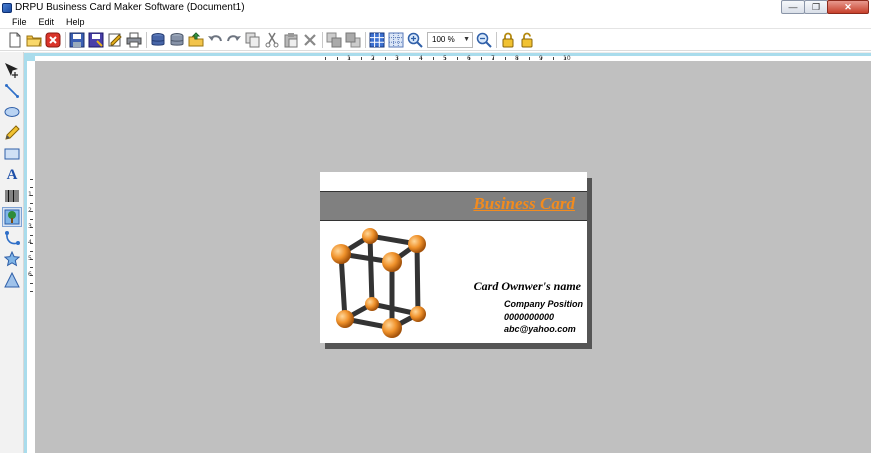  I want to click on database-import-icon, so click(158, 40).